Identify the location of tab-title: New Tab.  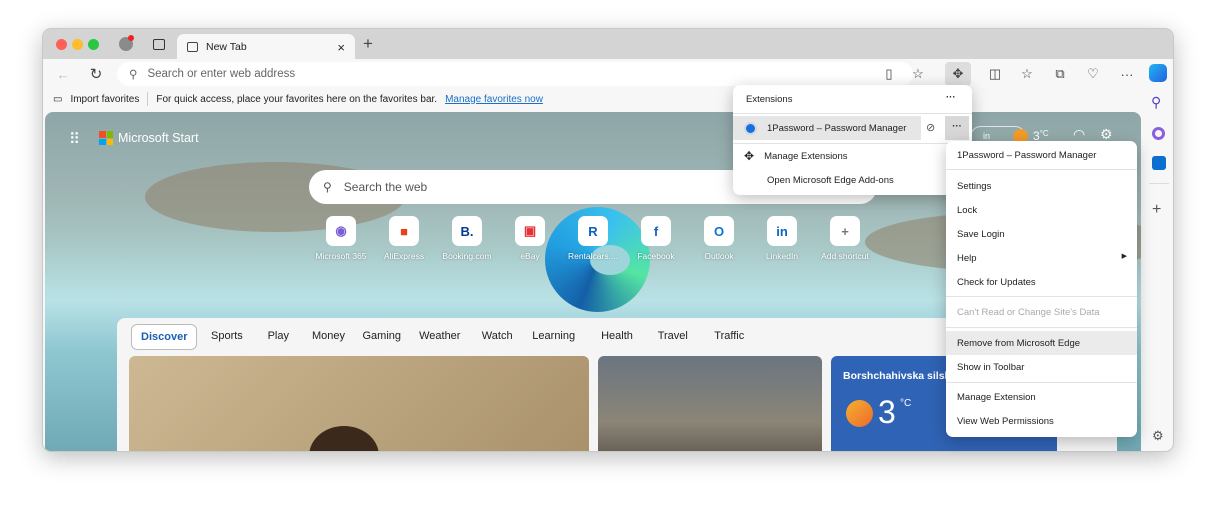
(226, 47).